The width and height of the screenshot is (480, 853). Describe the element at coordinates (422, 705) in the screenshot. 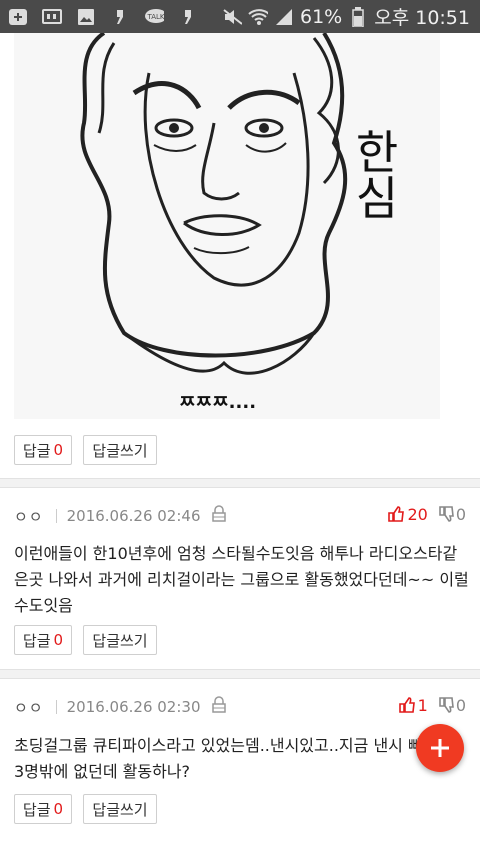

I see `upvote-count: 1` at that location.